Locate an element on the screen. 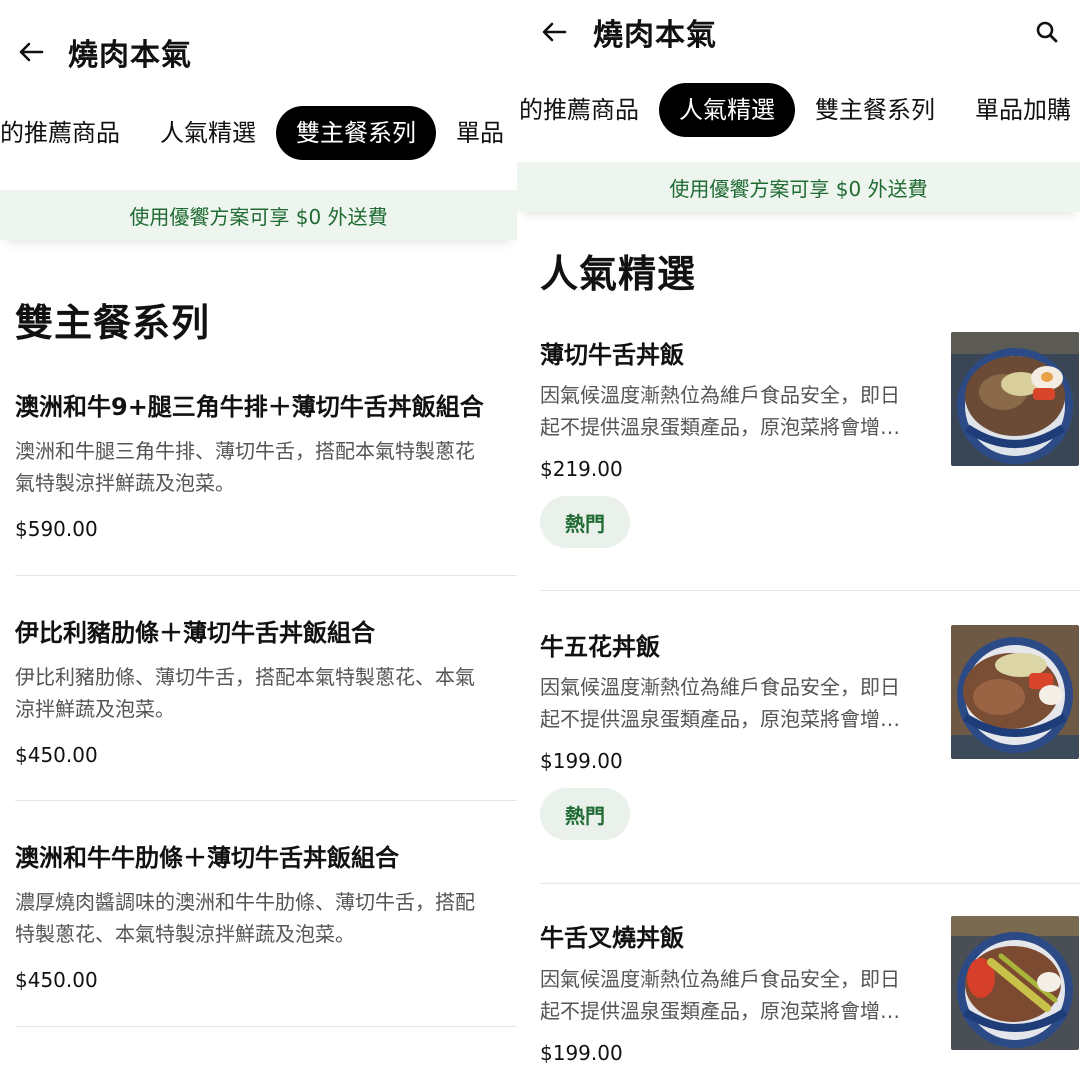  category-tabs: 的推薦商品 人氣精選 雙主餐系列 單品加購 is located at coordinates (798, 110).